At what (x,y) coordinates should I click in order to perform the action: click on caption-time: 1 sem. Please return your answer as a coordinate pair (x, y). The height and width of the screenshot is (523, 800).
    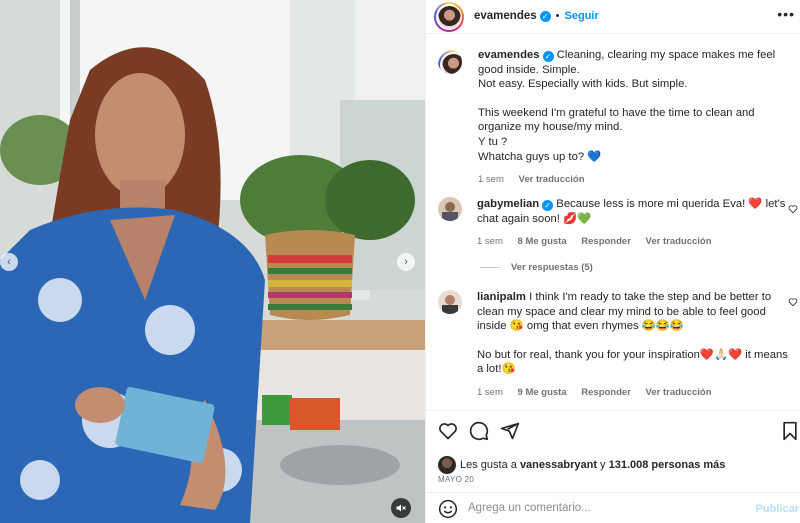
    Looking at the image, I should click on (491, 179).